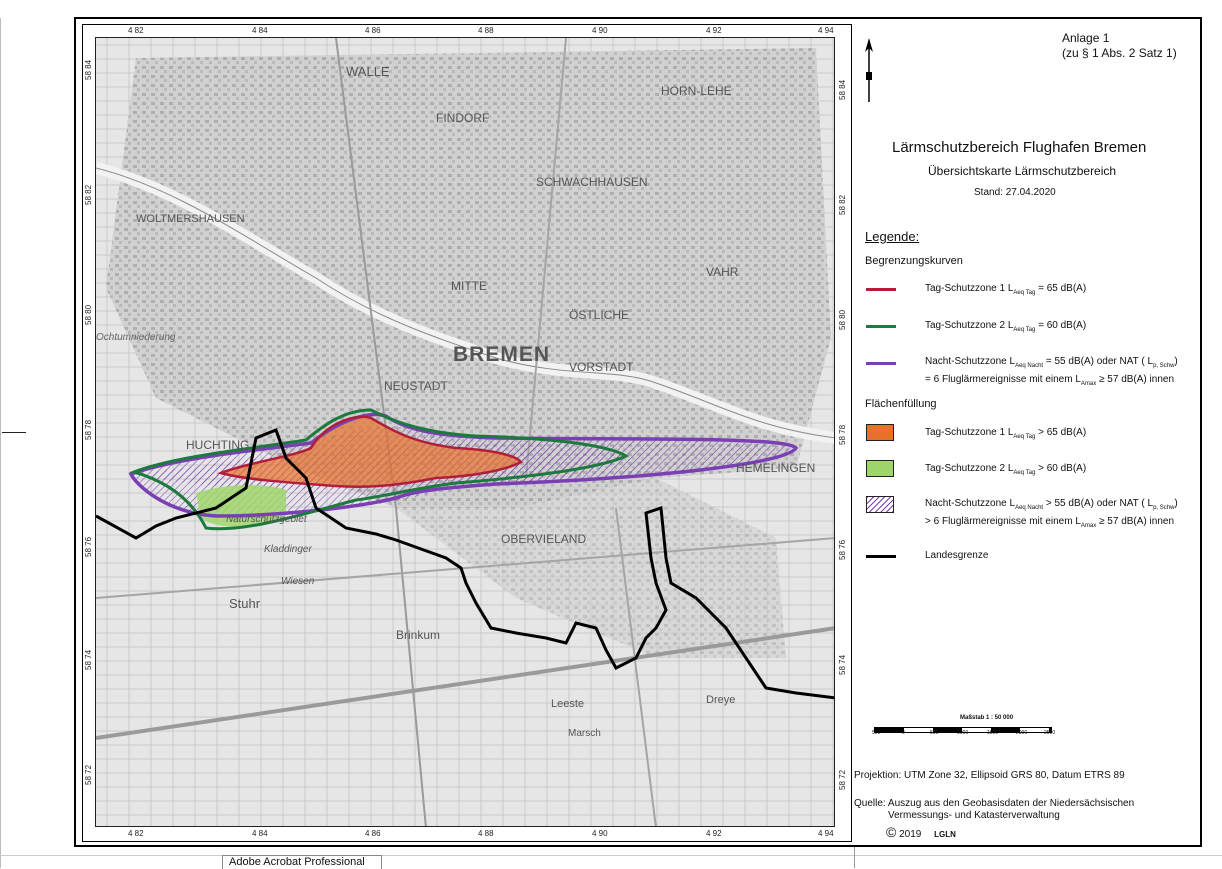 This screenshot has height=869, width=1222. What do you see at coordinates (601, 367) in the screenshot?
I see `place-label: VORSTADT` at bounding box center [601, 367].